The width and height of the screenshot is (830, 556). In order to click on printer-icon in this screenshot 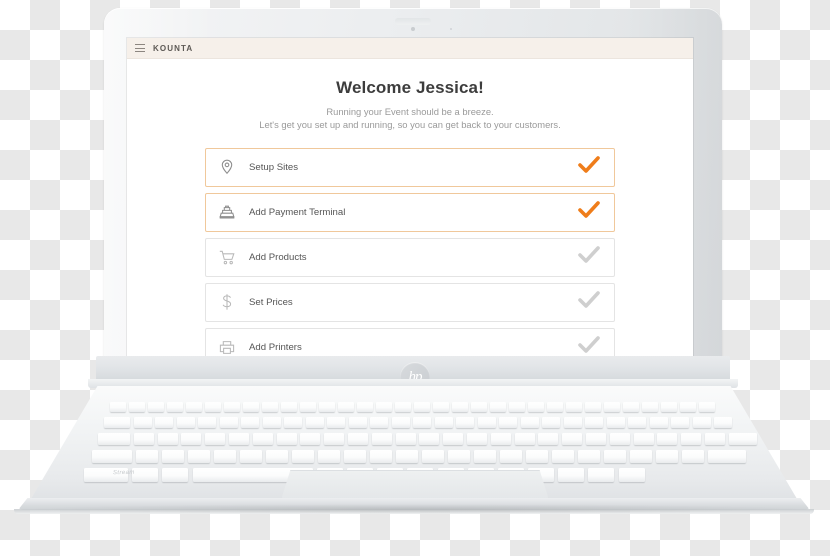, I will do `click(227, 347)`.